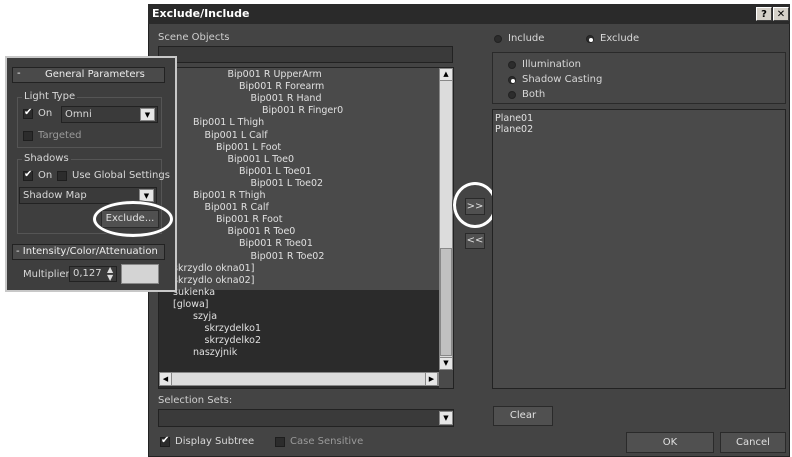 This screenshot has width=792, height=457. What do you see at coordinates (551, 64) in the screenshot?
I see `illumination-label: Illumination` at bounding box center [551, 64].